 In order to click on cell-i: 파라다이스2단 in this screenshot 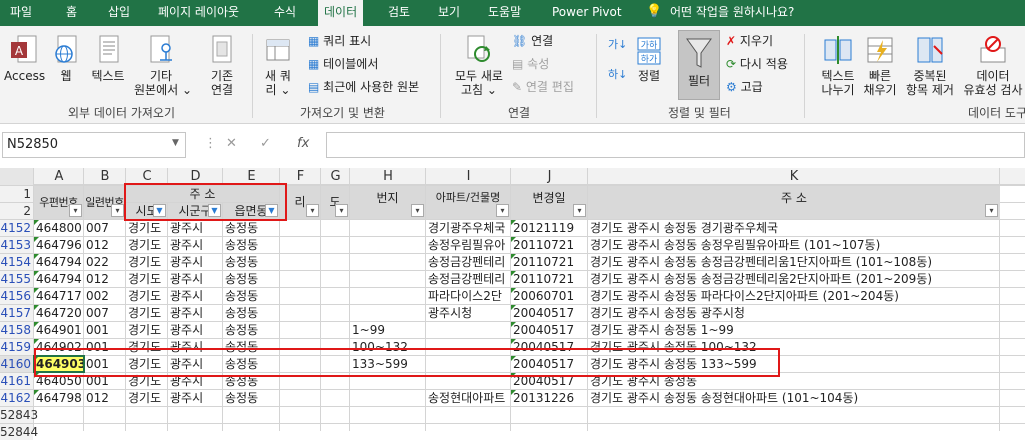, I will do `click(468, 296)`.